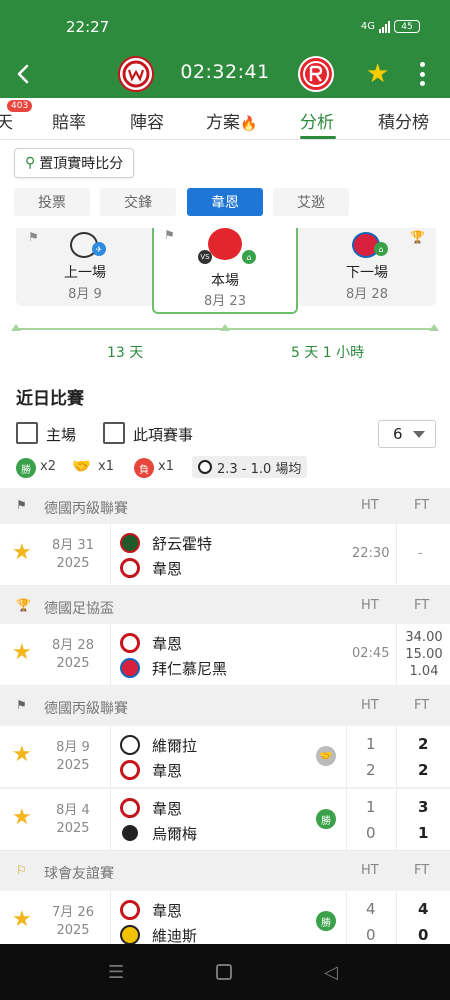 This screenshot has height=1000, width=450. I want to click on back-icon: ◁, so click(331, 972).